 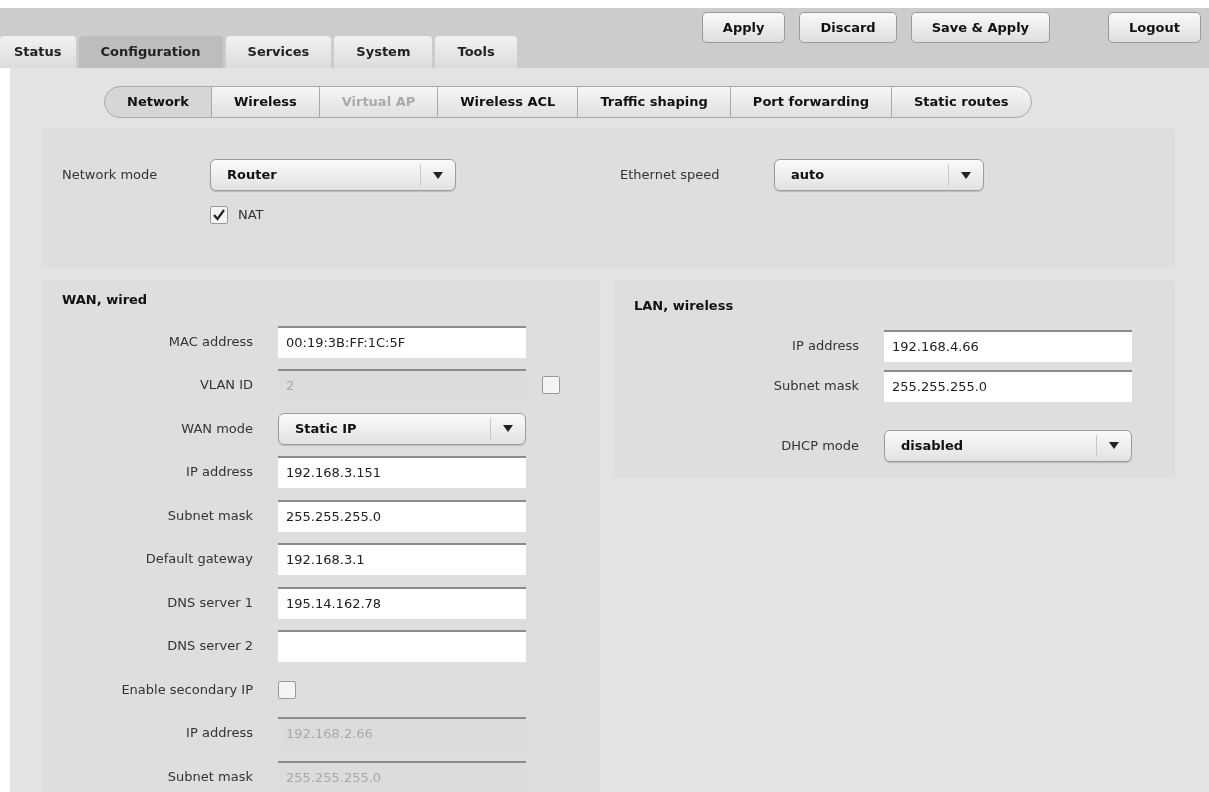 What do you see at coordinates (38, 52) in the screenshot?
I see `main-tab: Status` at bounding box center [38, 52].